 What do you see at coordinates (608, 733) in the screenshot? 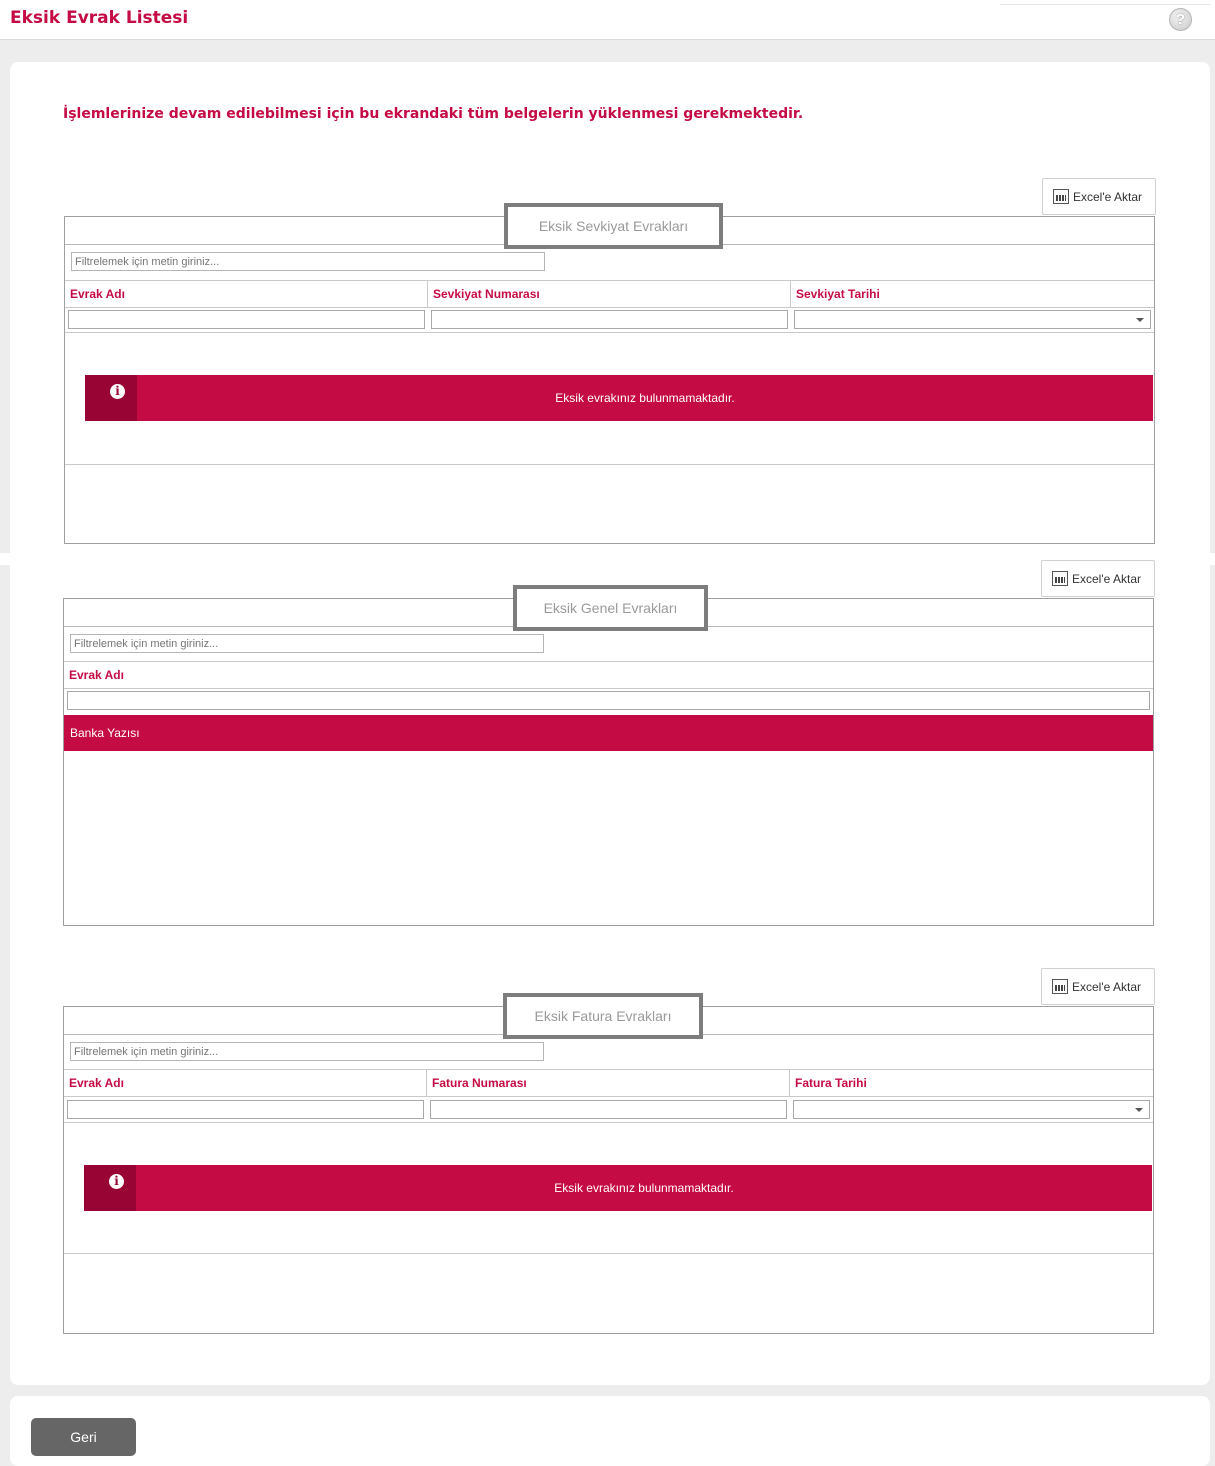
I see `table-row: Banka Yazısı` at bounding box center [608, 733].